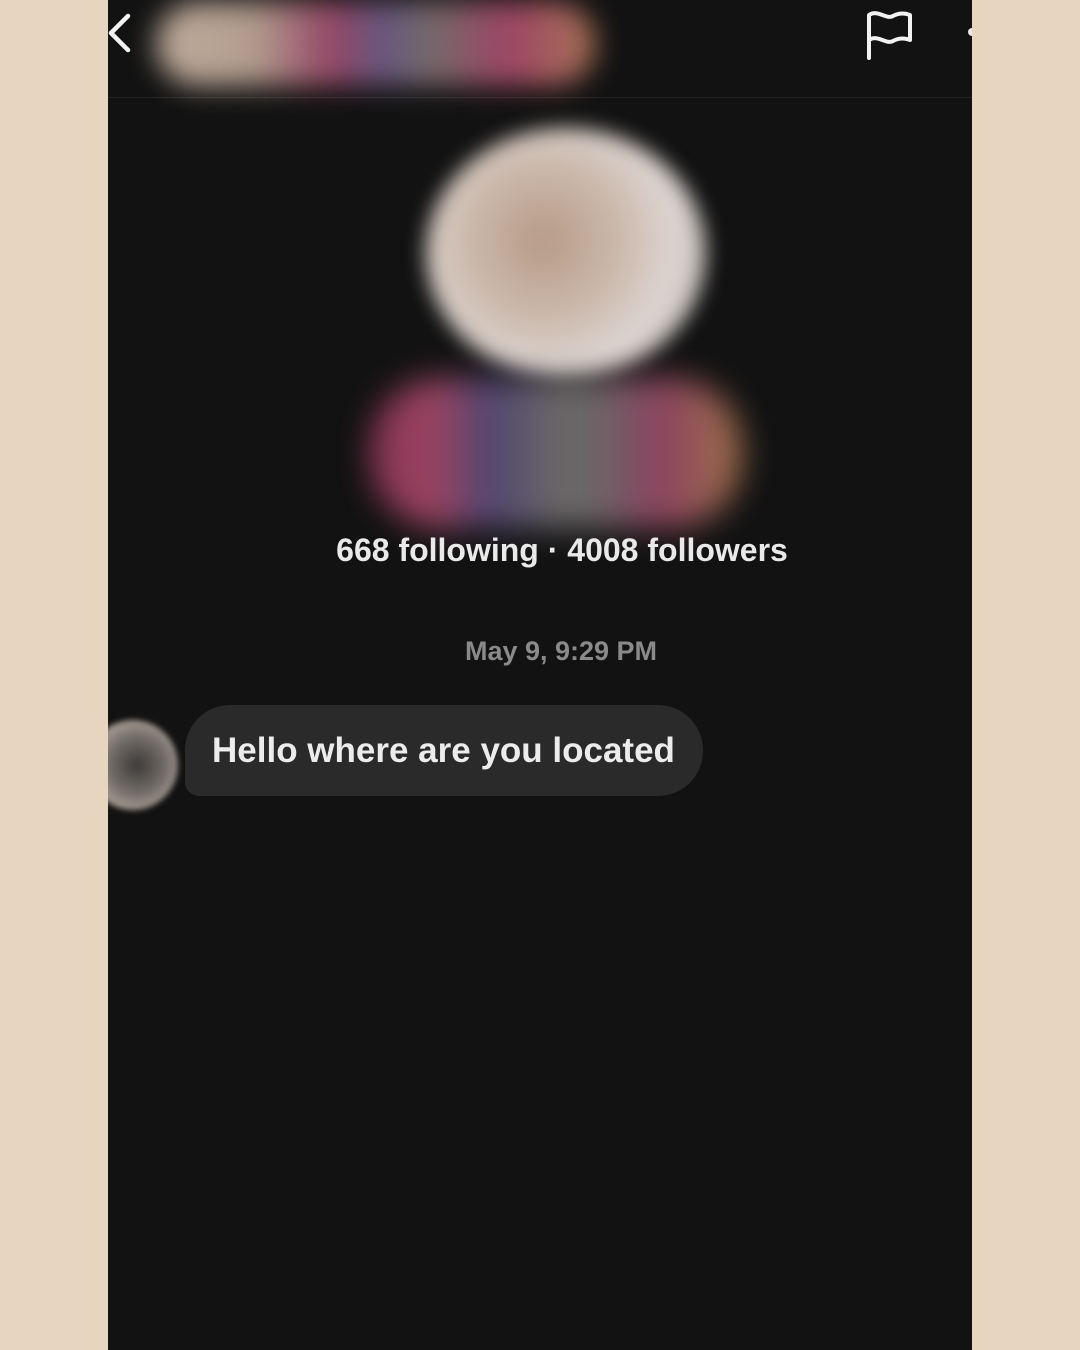 The height and width of the screenshot is (1350, 1080). What do you see at coordinates (556, 453) in the screenshot?
I see `profile-name-redacted` at bounding box center [556, 453].